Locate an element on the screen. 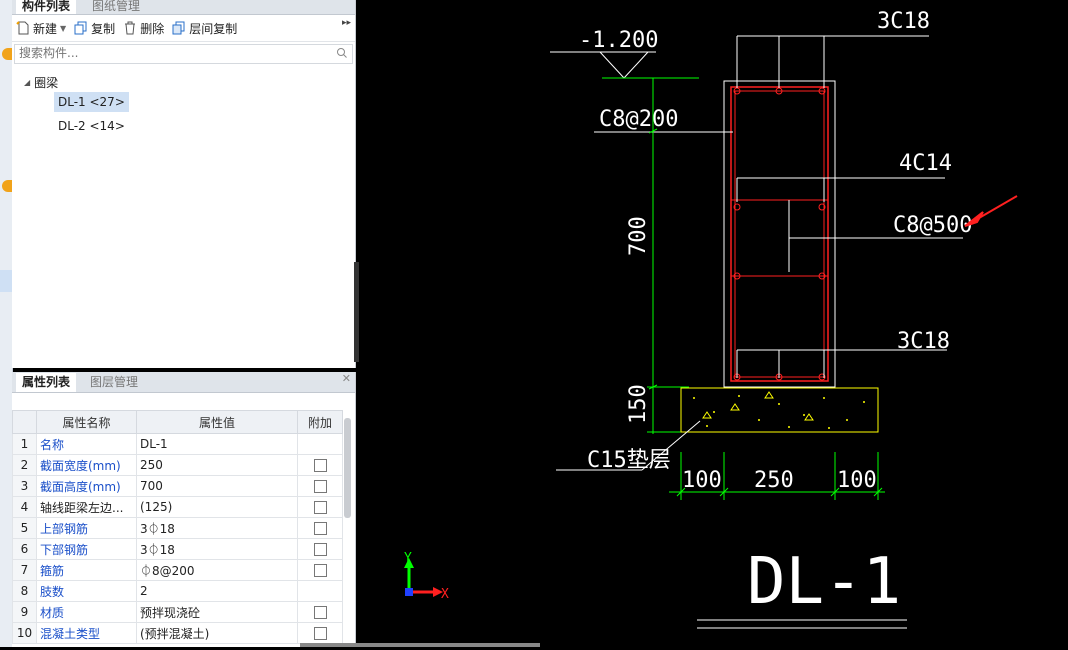  table-row: 3 截面高度(mm) 700 is located at coordinates (177, 486).